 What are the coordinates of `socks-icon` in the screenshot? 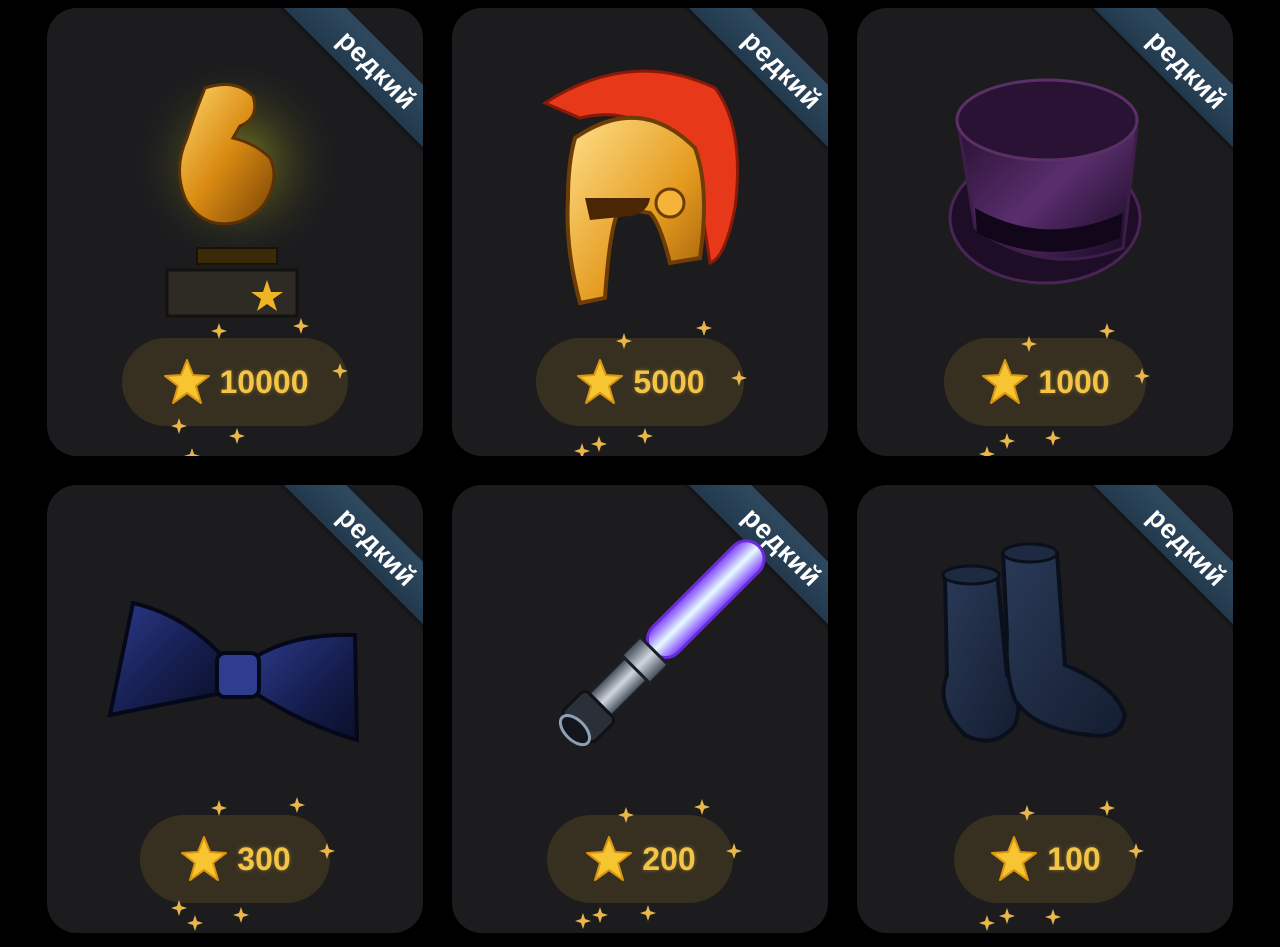 It's located at (1045, 665).